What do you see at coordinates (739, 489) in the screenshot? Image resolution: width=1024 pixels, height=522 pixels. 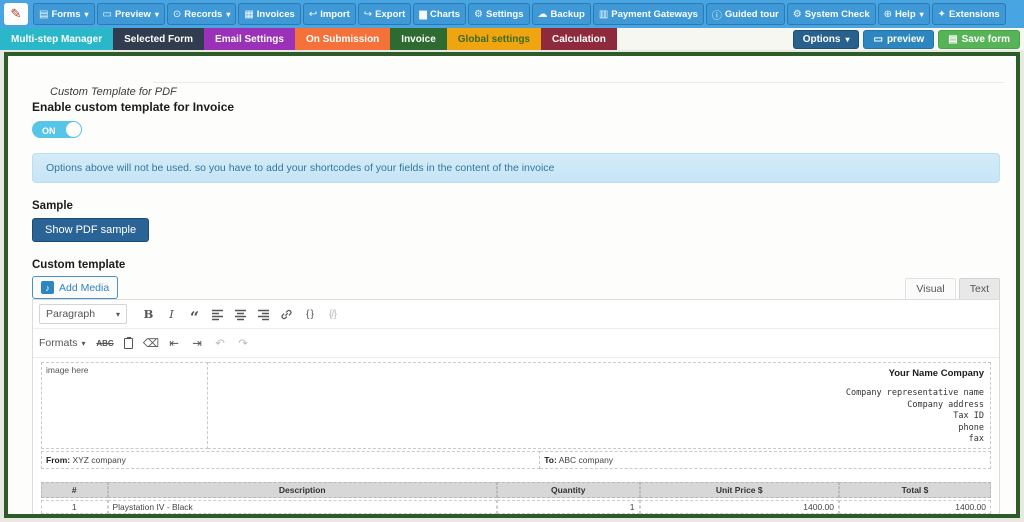 I see `column-header-unit-price: Unit Price $` at bounding box center [739, 489].